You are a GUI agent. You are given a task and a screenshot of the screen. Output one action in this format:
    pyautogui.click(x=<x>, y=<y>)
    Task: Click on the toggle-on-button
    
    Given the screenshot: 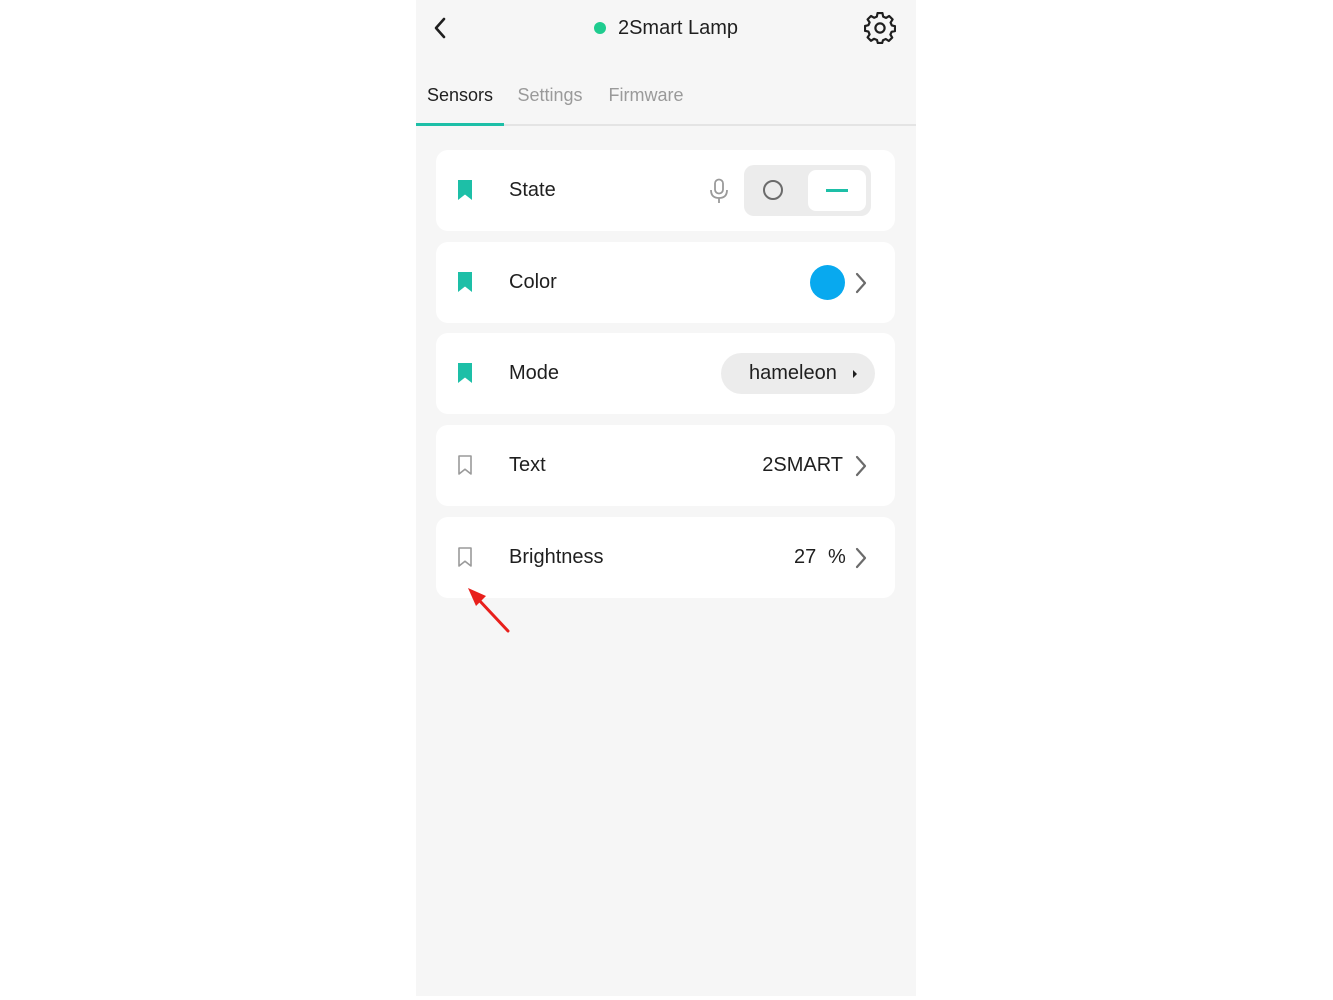 What is the action you would take?
    pyautogui.click(x=837, y=190)
    